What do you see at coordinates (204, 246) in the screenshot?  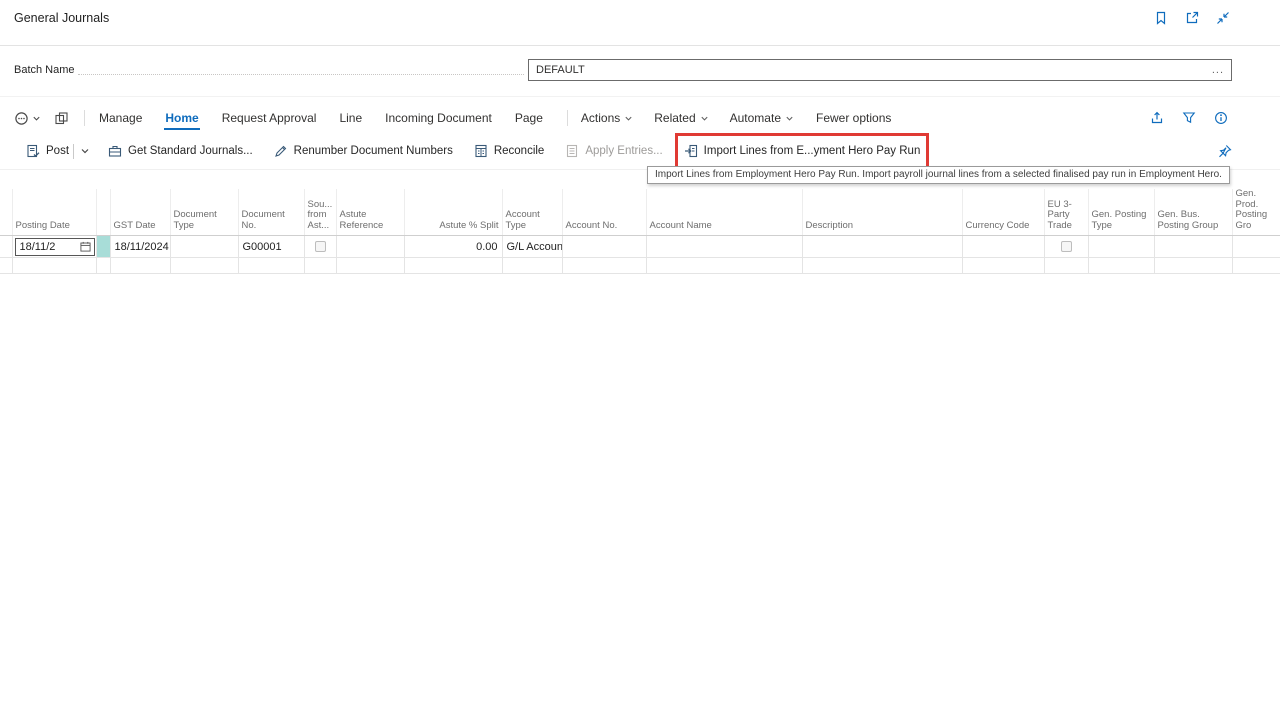 I see `document-type-cell` at bounding box center [204, 246].